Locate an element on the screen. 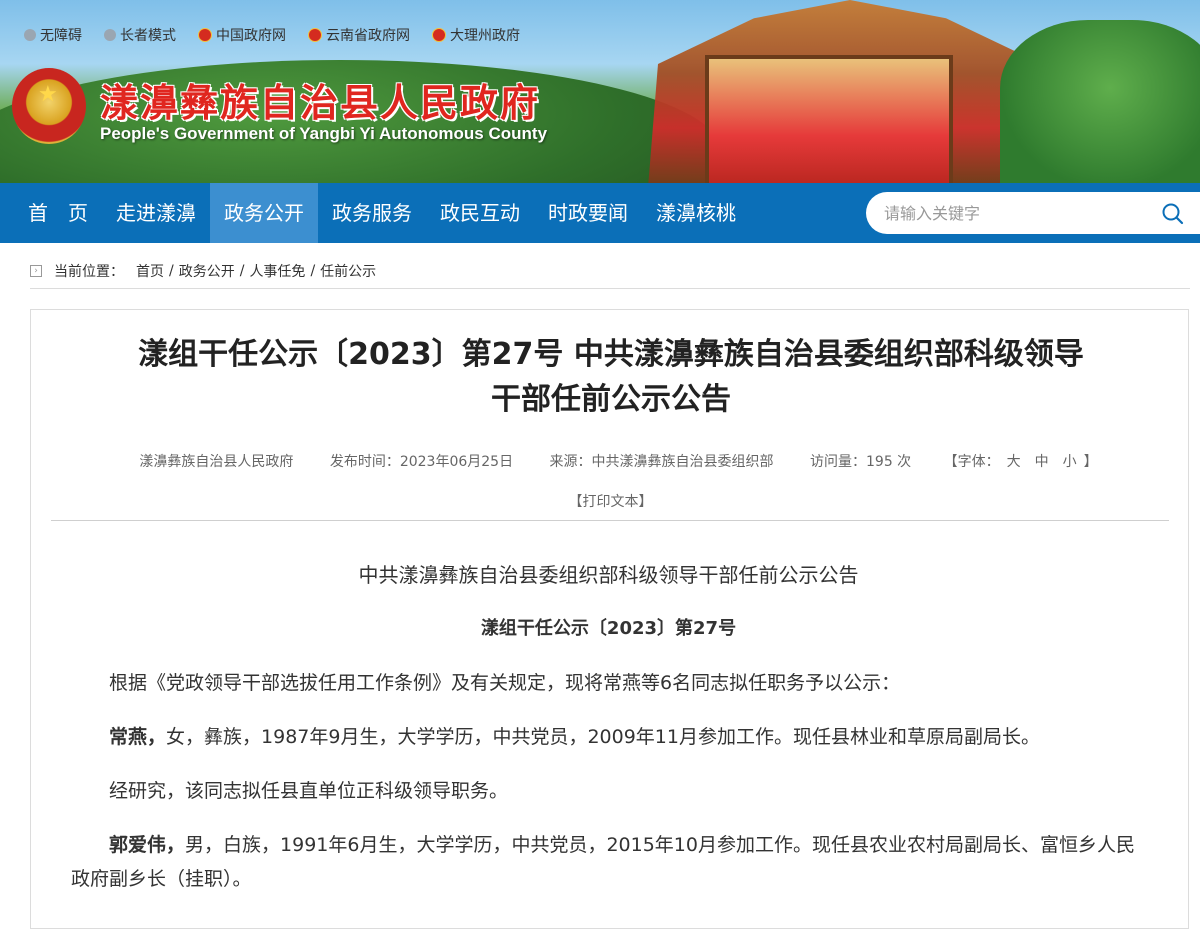 This screenshot has height=929, width=1200. elder-mode-icon is located at coordinates (110, 35).